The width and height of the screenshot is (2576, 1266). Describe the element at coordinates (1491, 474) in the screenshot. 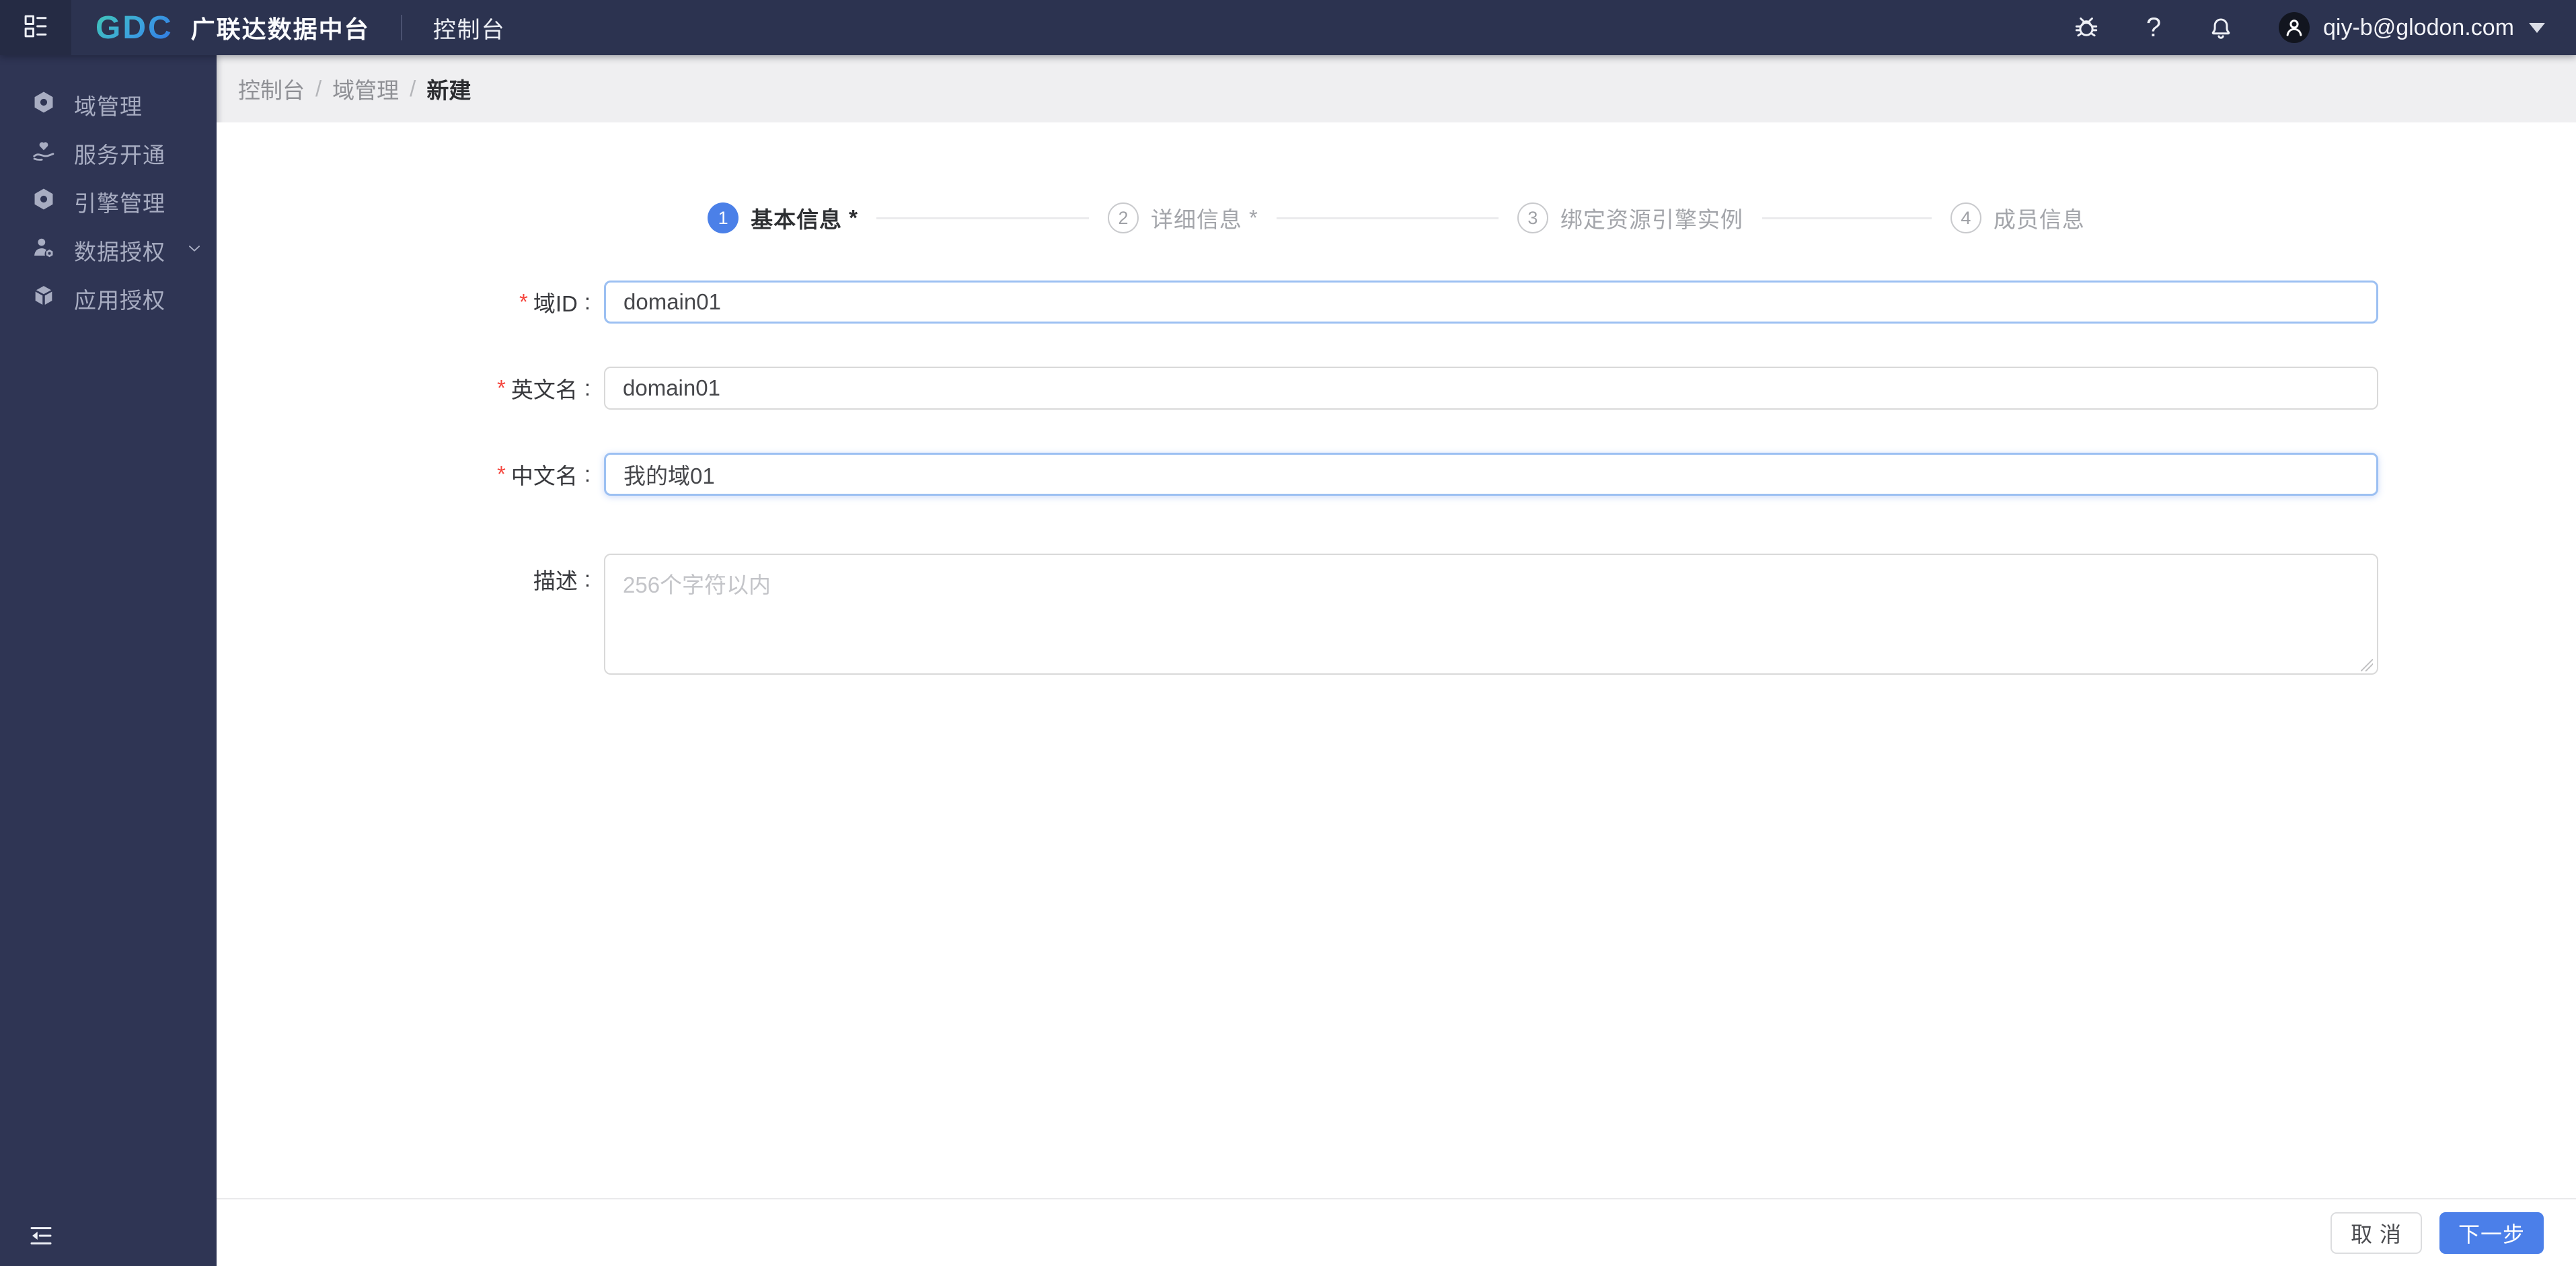

I see `chinese-name-input` at that location.